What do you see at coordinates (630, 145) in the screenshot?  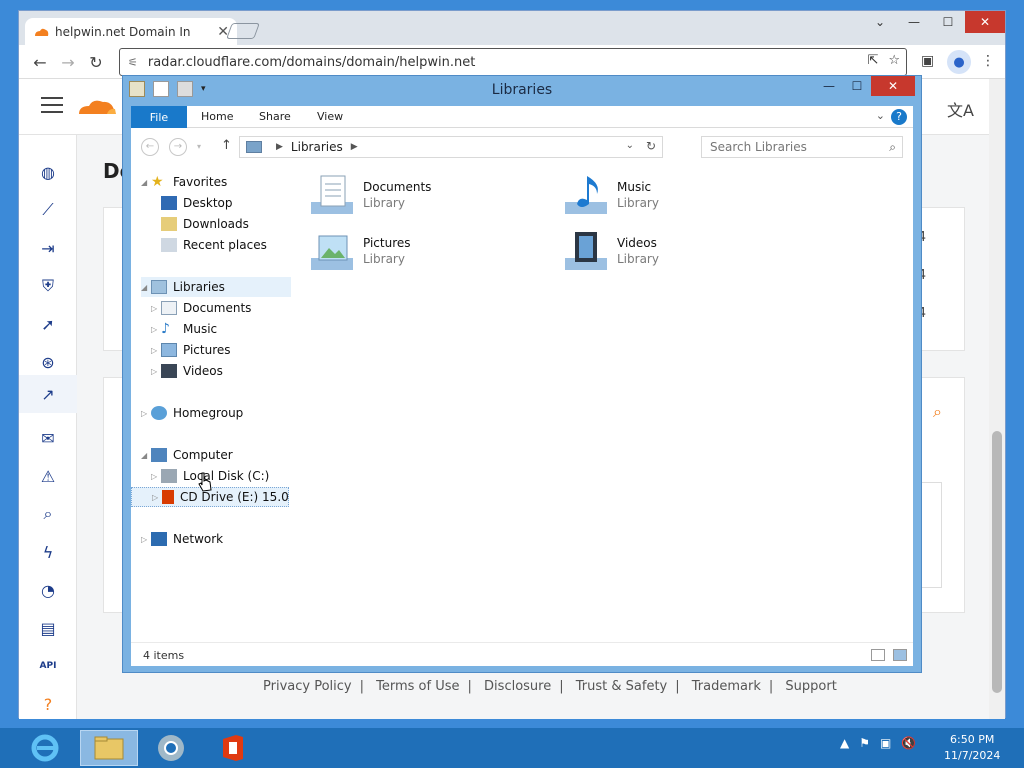 I see `address-dropdown-chevron-icon: ⌄` at bounding box center [630, 145].